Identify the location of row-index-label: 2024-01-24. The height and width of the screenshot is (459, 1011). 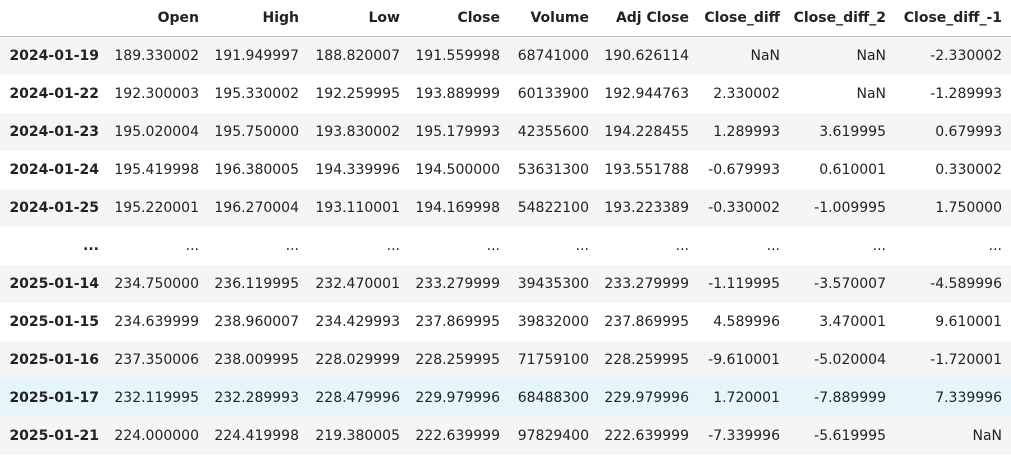
(54, 170).